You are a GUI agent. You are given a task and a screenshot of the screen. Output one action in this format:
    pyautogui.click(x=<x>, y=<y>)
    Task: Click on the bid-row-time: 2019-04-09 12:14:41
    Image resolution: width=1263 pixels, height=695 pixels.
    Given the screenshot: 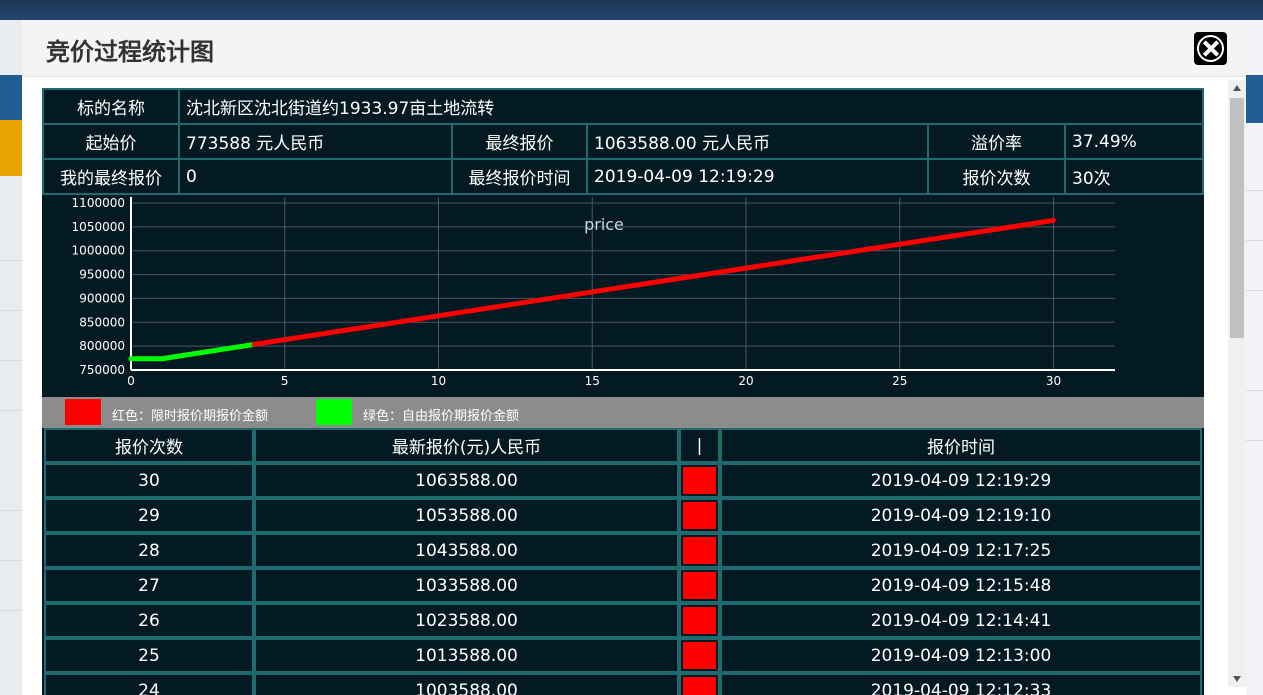 What is the action you would take?
    pyautogui.click(x=961, y=620)
    